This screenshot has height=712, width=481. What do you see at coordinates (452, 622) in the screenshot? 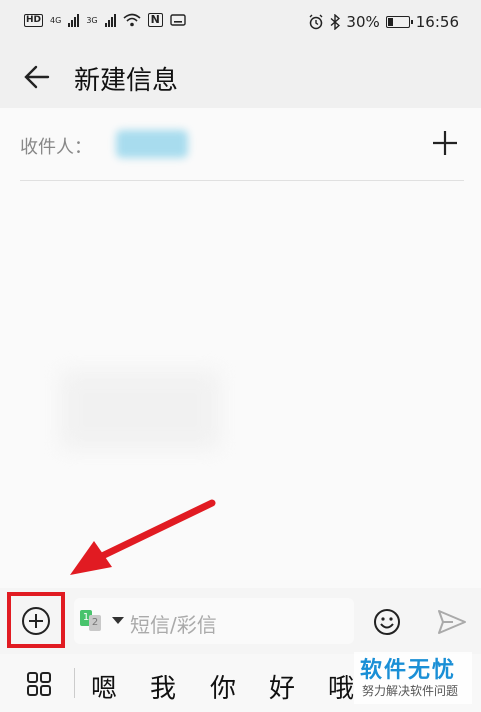
I see `send-icon` at bounding box center [452, 622].